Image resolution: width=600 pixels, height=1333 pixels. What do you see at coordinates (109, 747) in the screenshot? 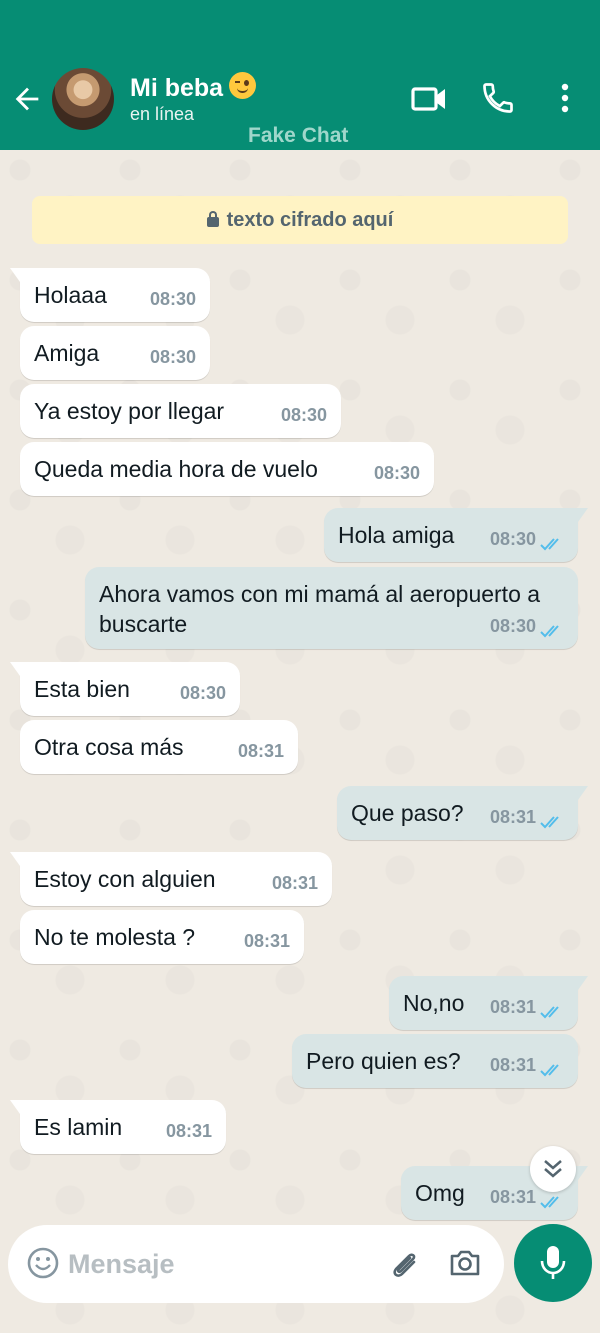
I see `message-text: Otra cosa más` at bounding box center [109, 747].